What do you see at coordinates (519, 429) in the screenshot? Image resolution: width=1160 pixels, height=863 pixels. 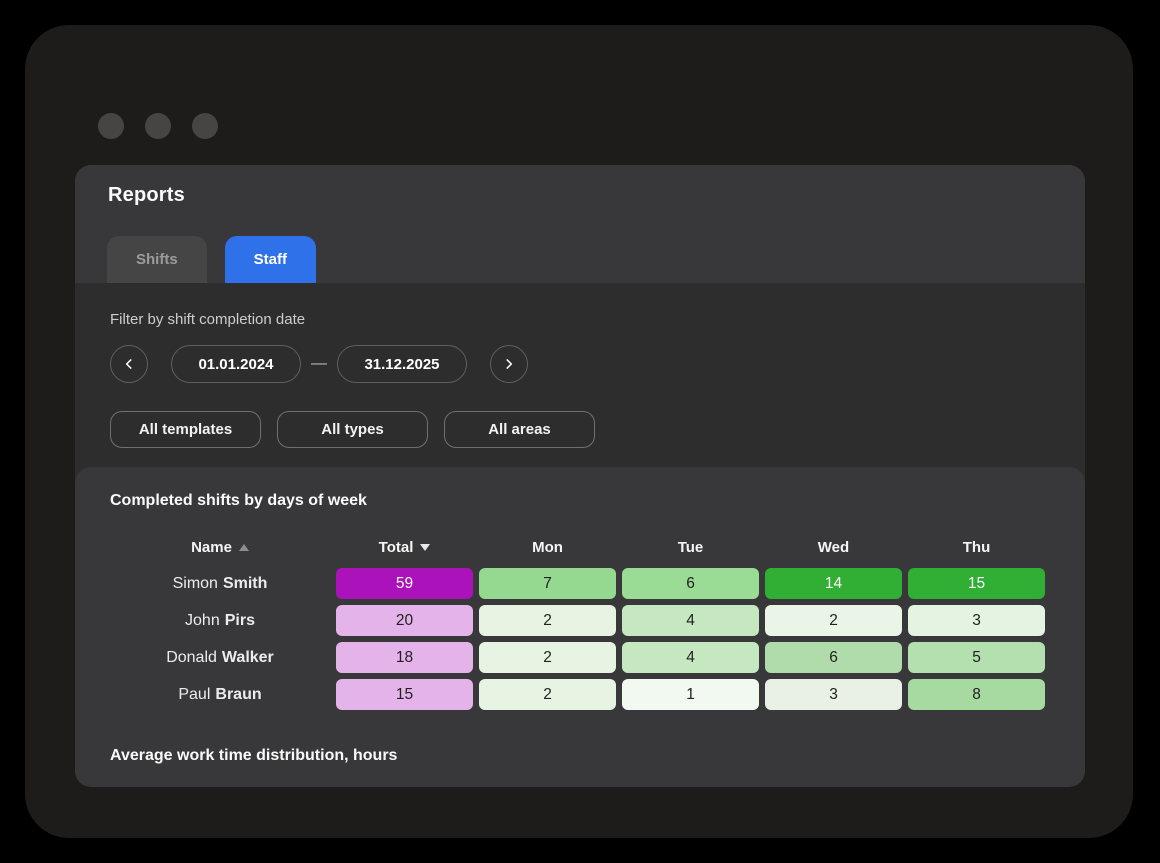 I see `areas-filter-dropdown: All areas` at bounding box center [519, 429].